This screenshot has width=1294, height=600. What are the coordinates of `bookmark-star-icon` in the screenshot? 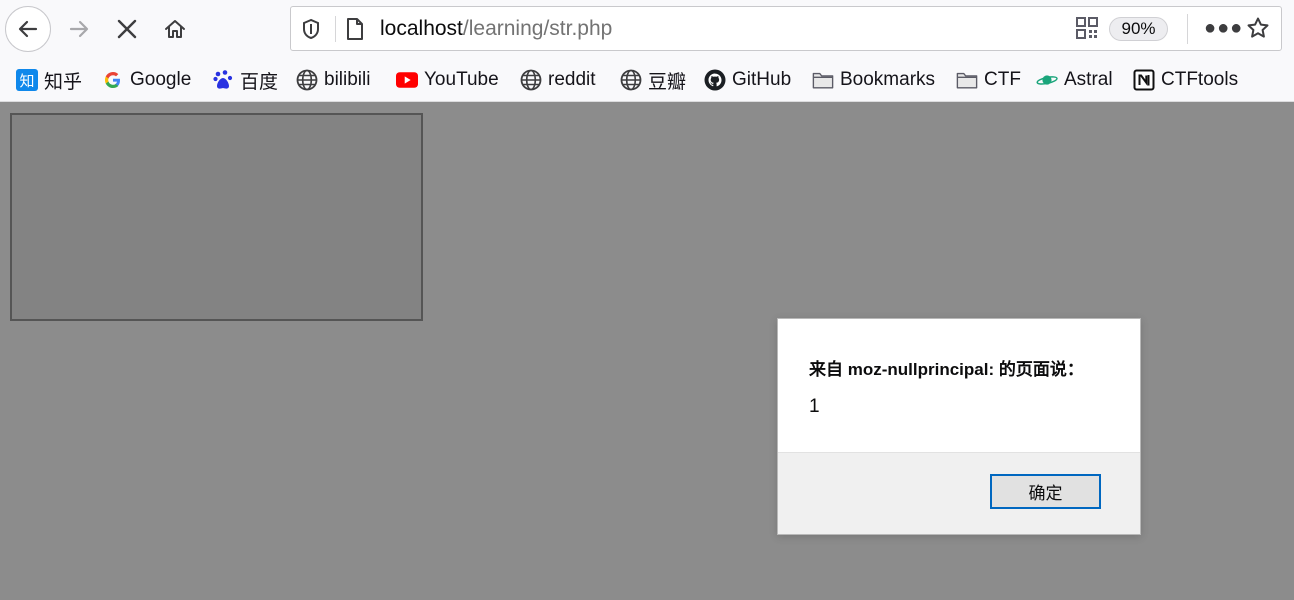 It's located at (1258, 30).